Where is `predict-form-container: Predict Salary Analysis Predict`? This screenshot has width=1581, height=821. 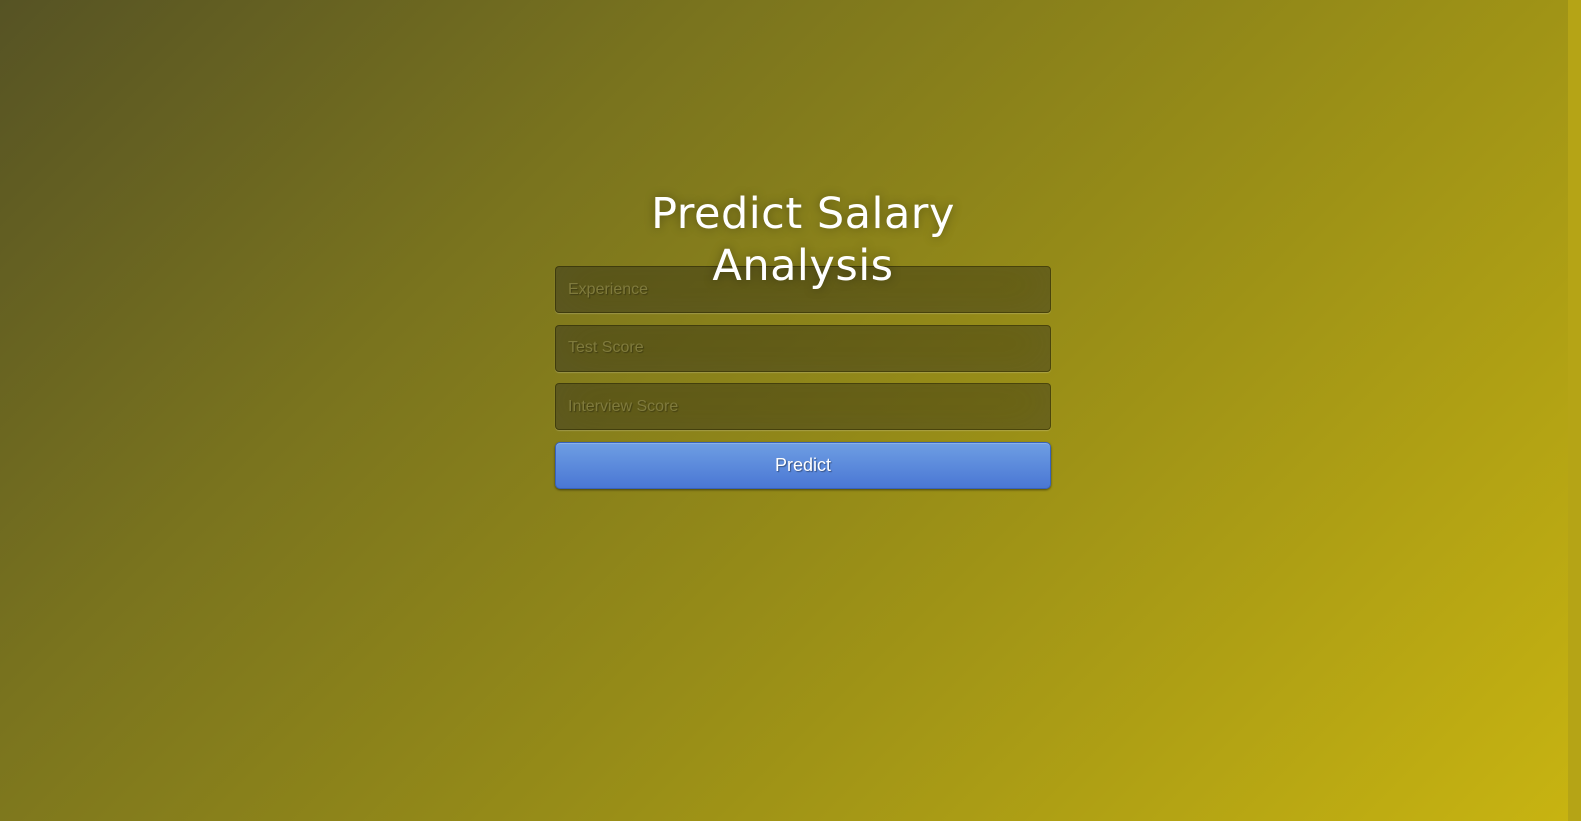 predict-form-container: Predict Salary Analysis Predict is located at coordinates (803, 338).